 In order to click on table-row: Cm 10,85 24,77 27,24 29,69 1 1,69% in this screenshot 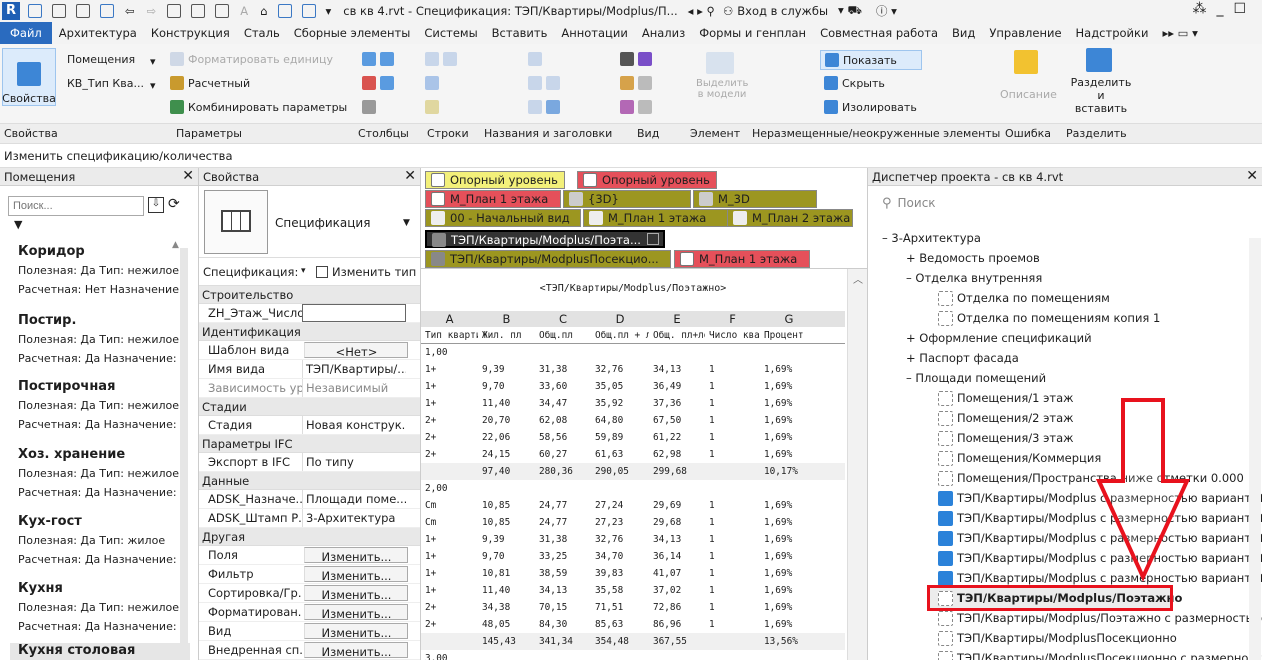, I will do `click(633, 505)`.